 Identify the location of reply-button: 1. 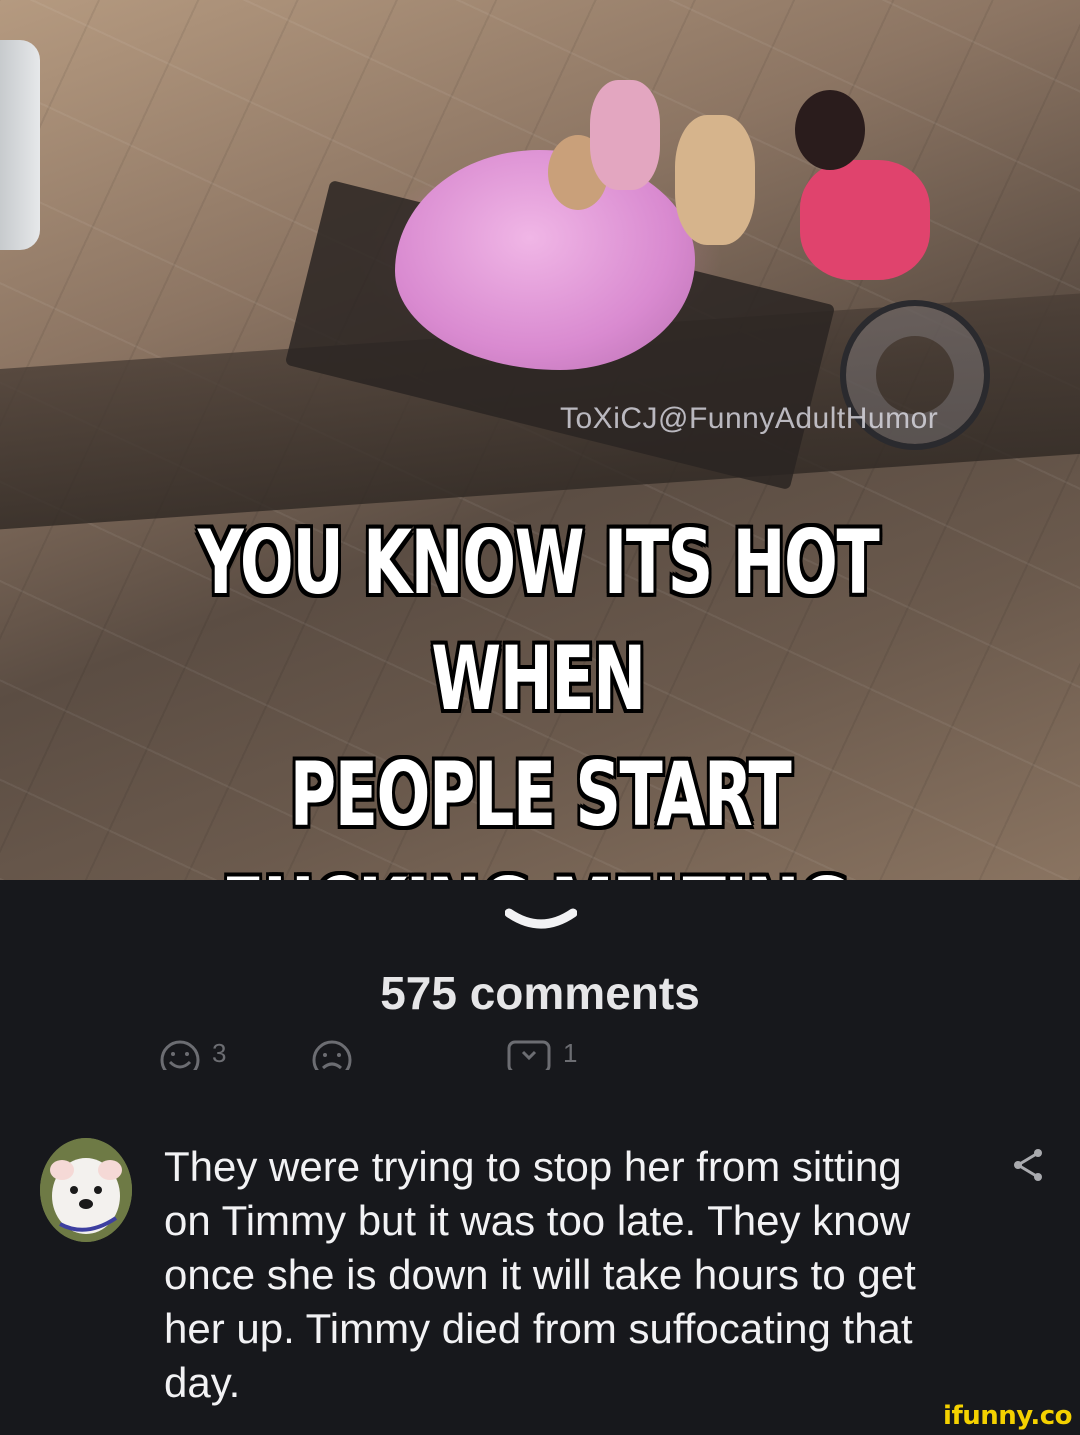
(541, 1054).